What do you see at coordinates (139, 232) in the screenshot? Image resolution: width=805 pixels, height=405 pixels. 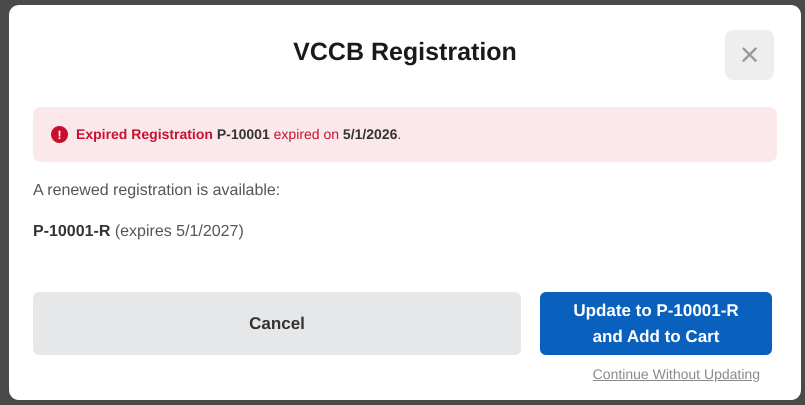 I see `registration-text: P-10001-R (expires 5/1/2027)` at bounding box center [139, 232].